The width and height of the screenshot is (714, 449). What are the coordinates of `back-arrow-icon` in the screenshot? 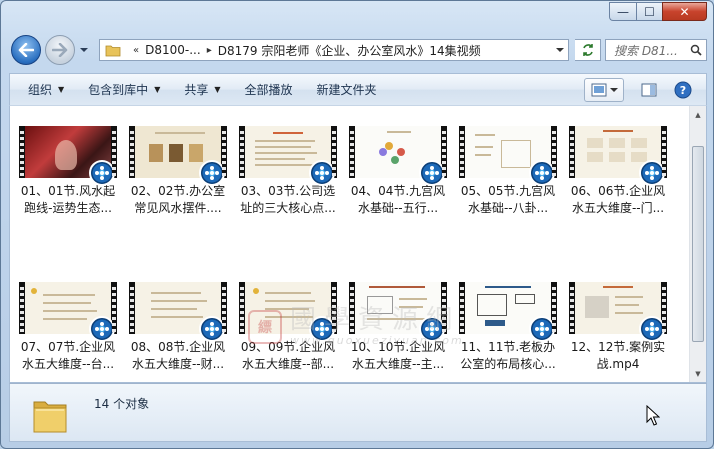 It's located at (26, 50).